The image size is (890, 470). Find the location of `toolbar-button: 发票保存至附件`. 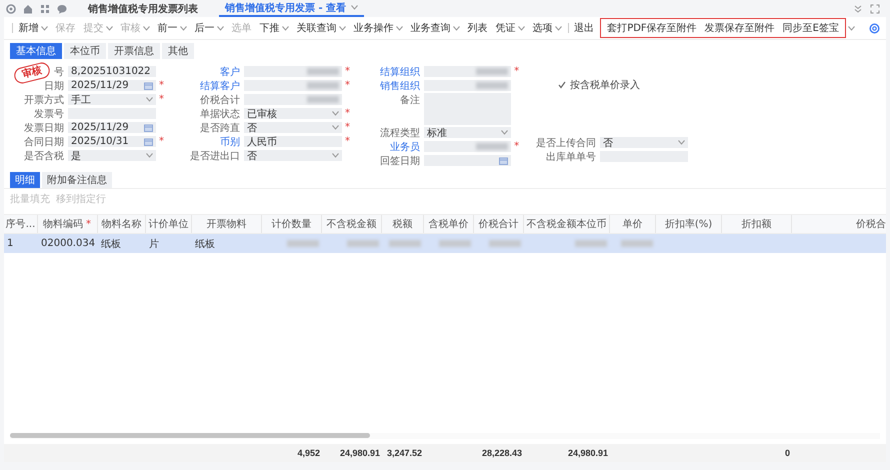

toolbar-button: 发票保存至附件 is located at coordinates (739, 28).